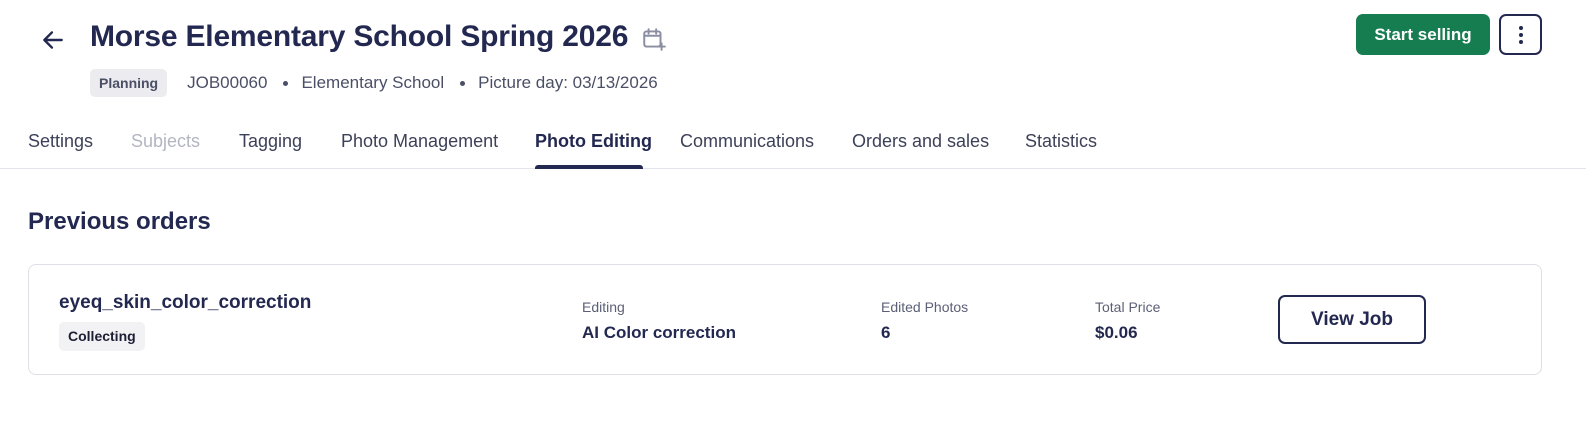 The height and width of the screenshot is (425, 1586). What do you see at coordinates (1128, 307) in the screenshot?
I see `total-price-label: Total Price` at bounding box center [1128, 307].